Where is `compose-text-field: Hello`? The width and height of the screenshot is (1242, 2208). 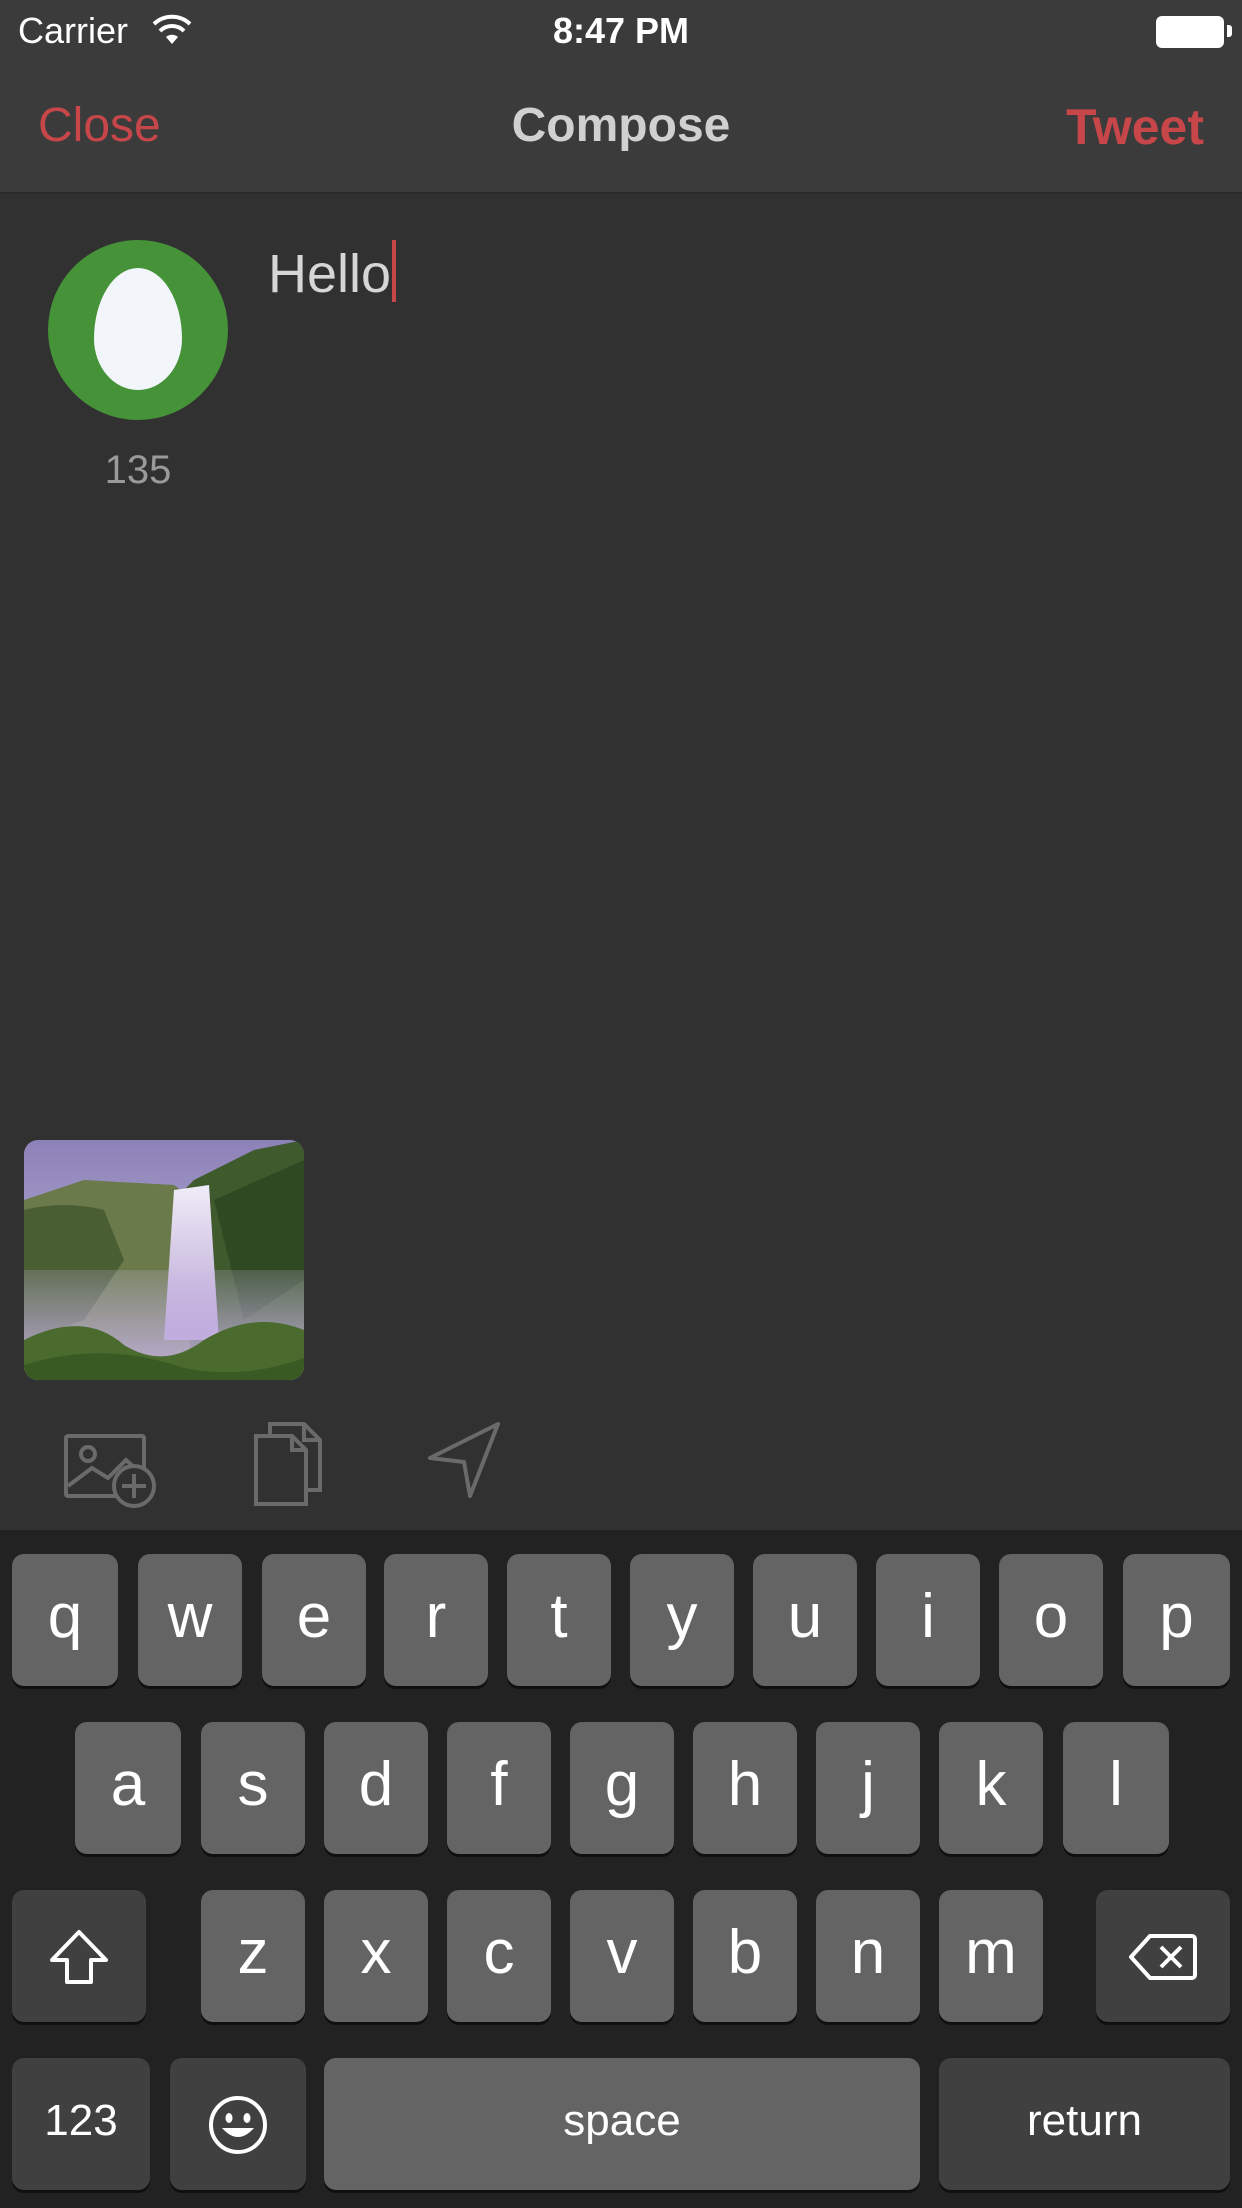
compose-text-field: Hello is located at coordinates (332, 272).